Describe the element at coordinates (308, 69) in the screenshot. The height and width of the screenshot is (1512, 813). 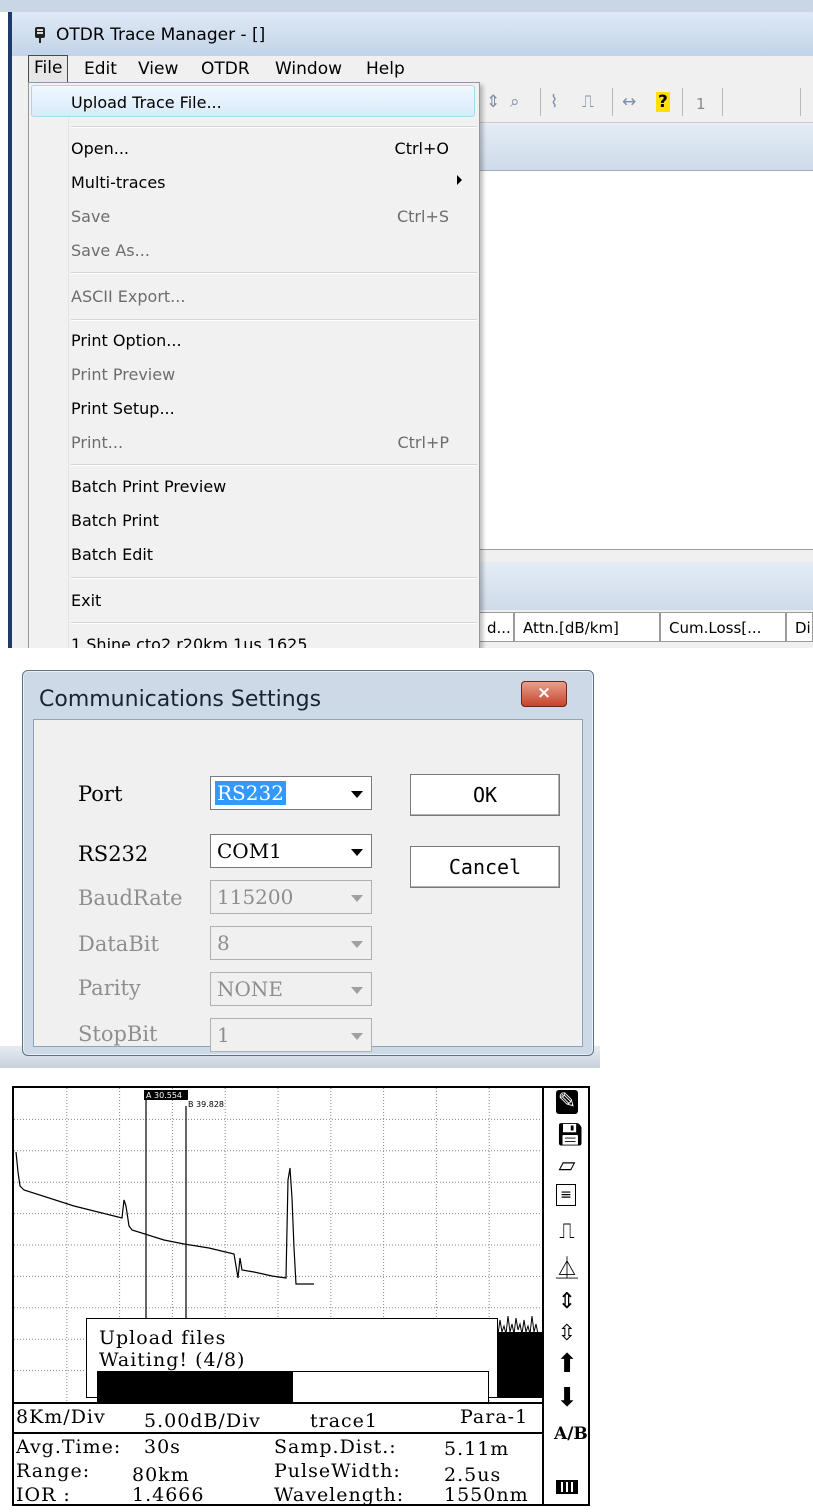
I see `menu-window: Window` at that location.